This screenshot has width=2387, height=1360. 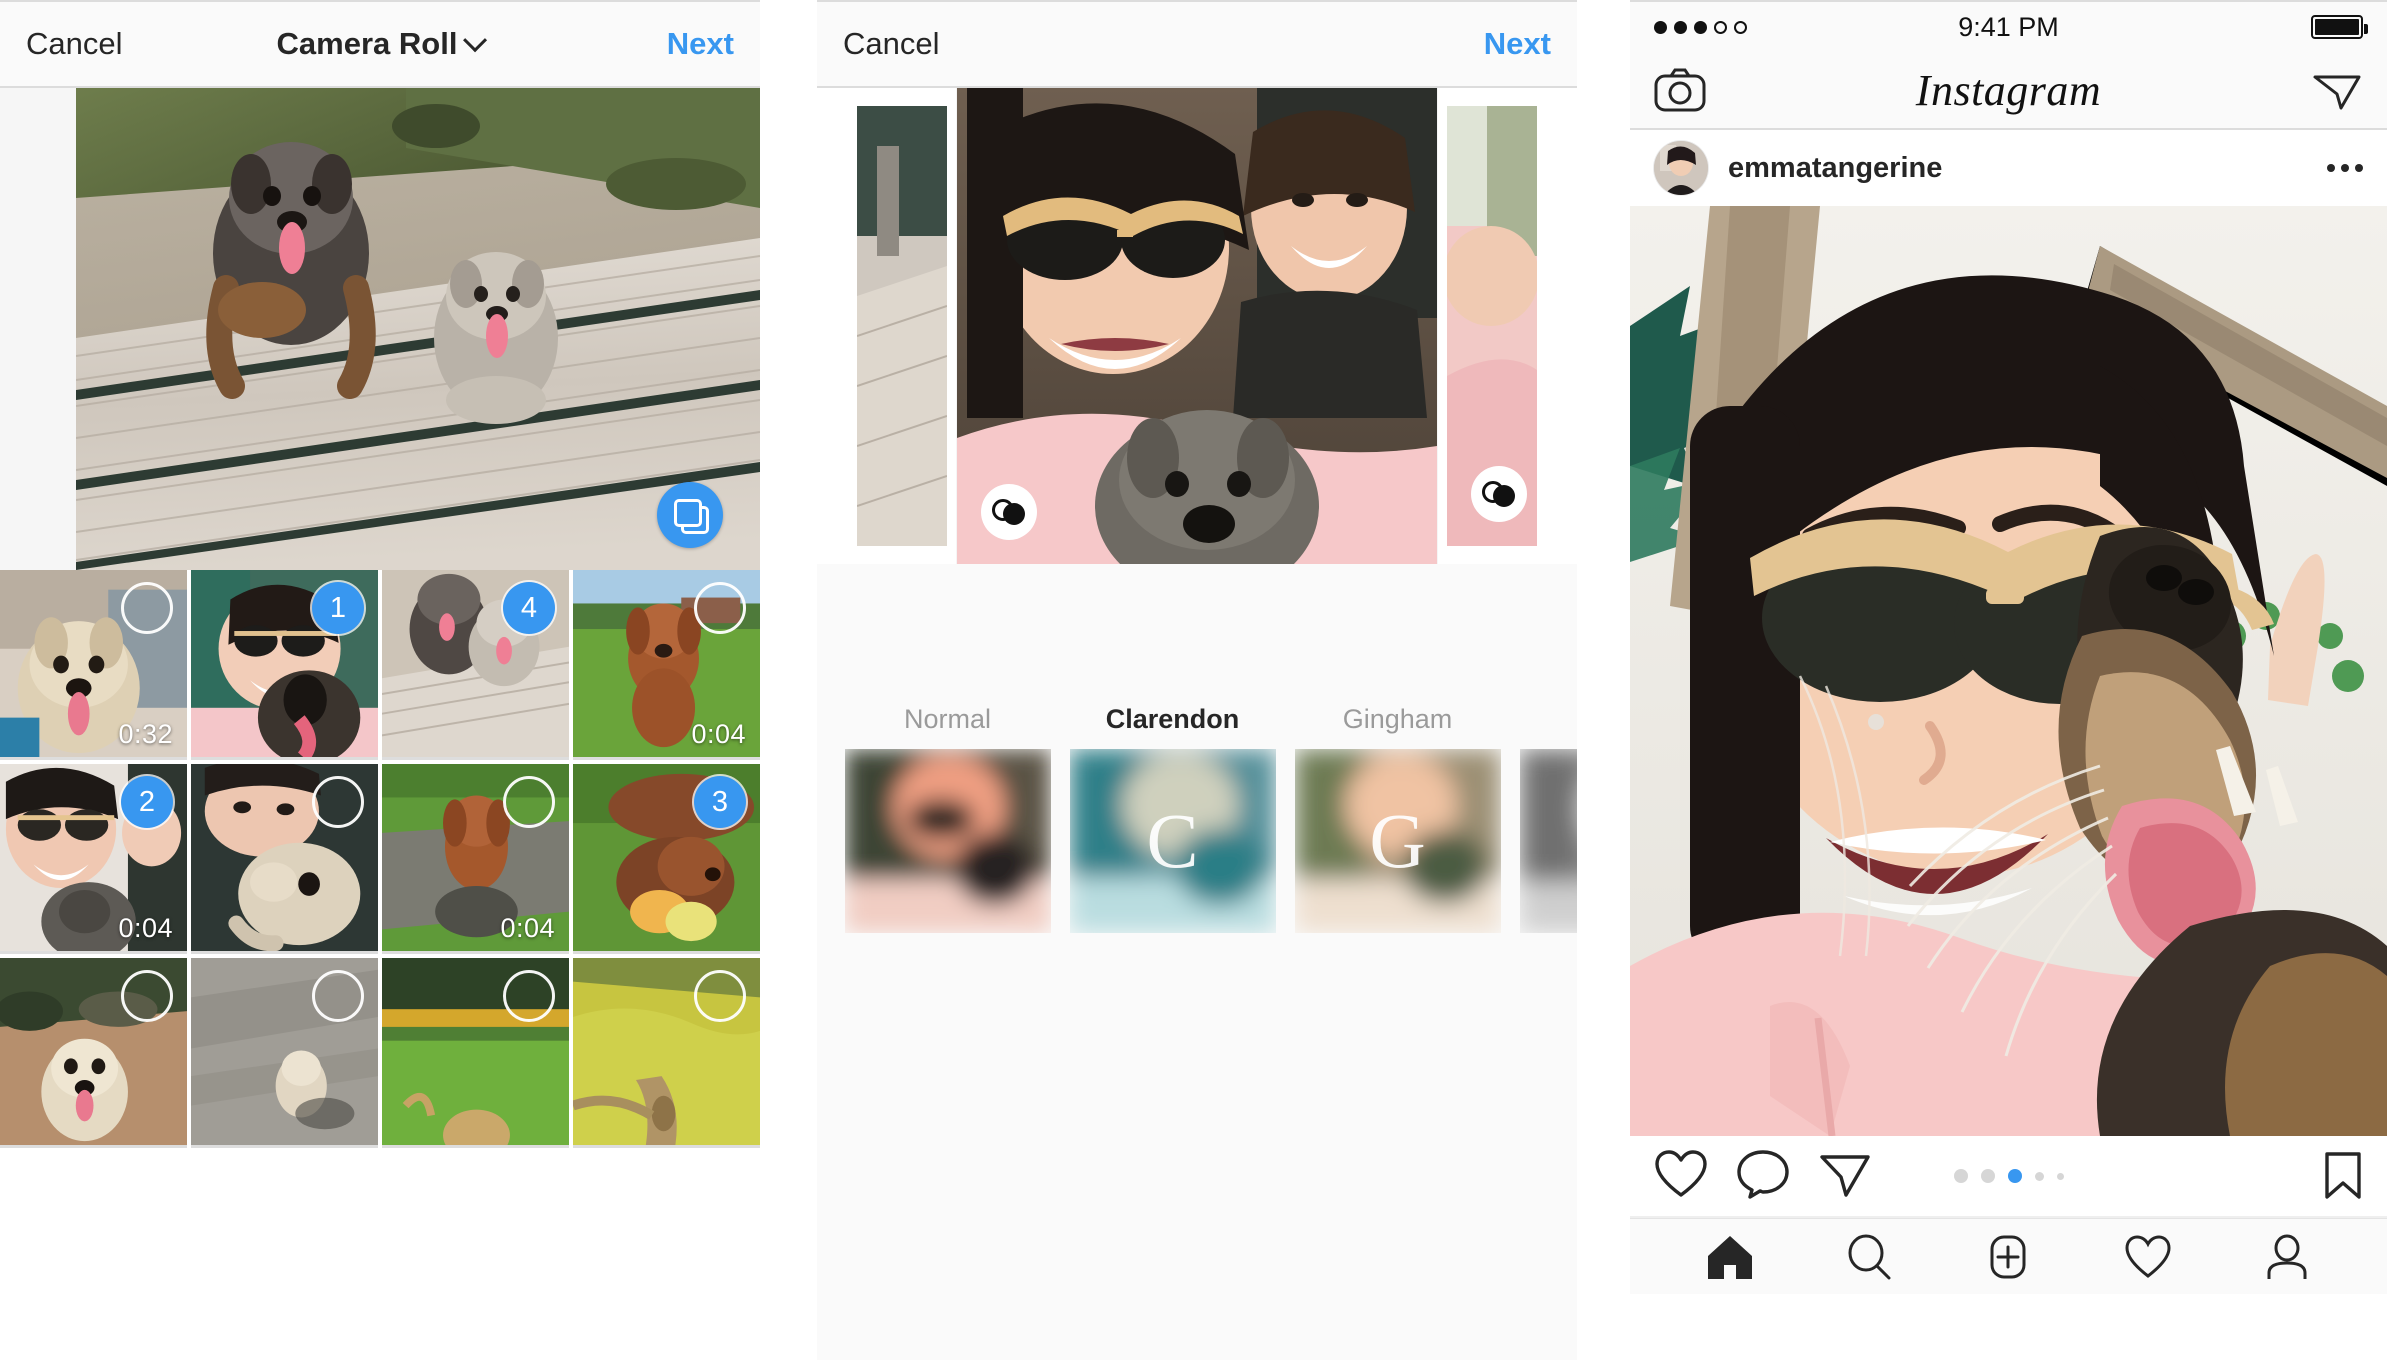 I want to click on more-options-icon, so click(x=2345, y=168).